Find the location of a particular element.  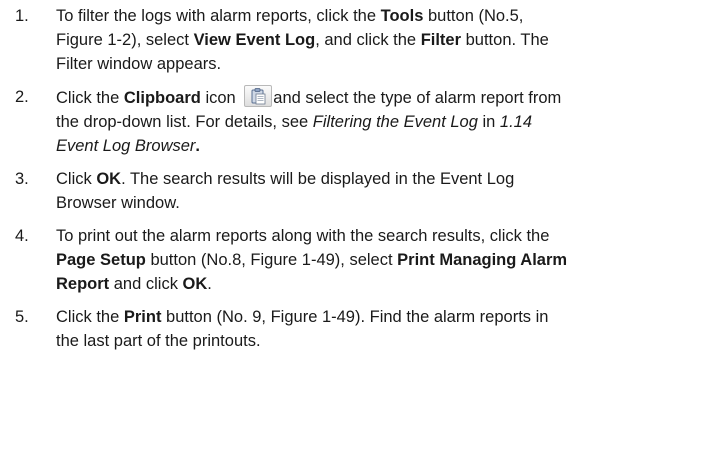

event-log-browser-ref: Event Log Browser is located at coordinates (126, 146).